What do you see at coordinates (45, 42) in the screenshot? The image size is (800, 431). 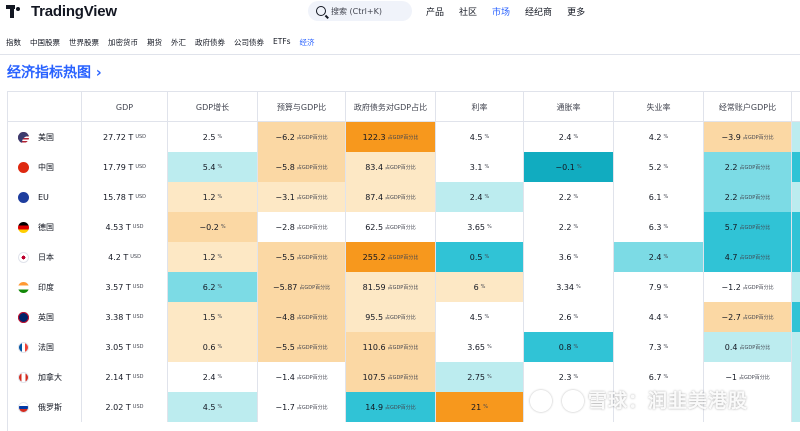 I see `subnav-item-china-stocks: 中国股票` at bounding box center [45, 42].